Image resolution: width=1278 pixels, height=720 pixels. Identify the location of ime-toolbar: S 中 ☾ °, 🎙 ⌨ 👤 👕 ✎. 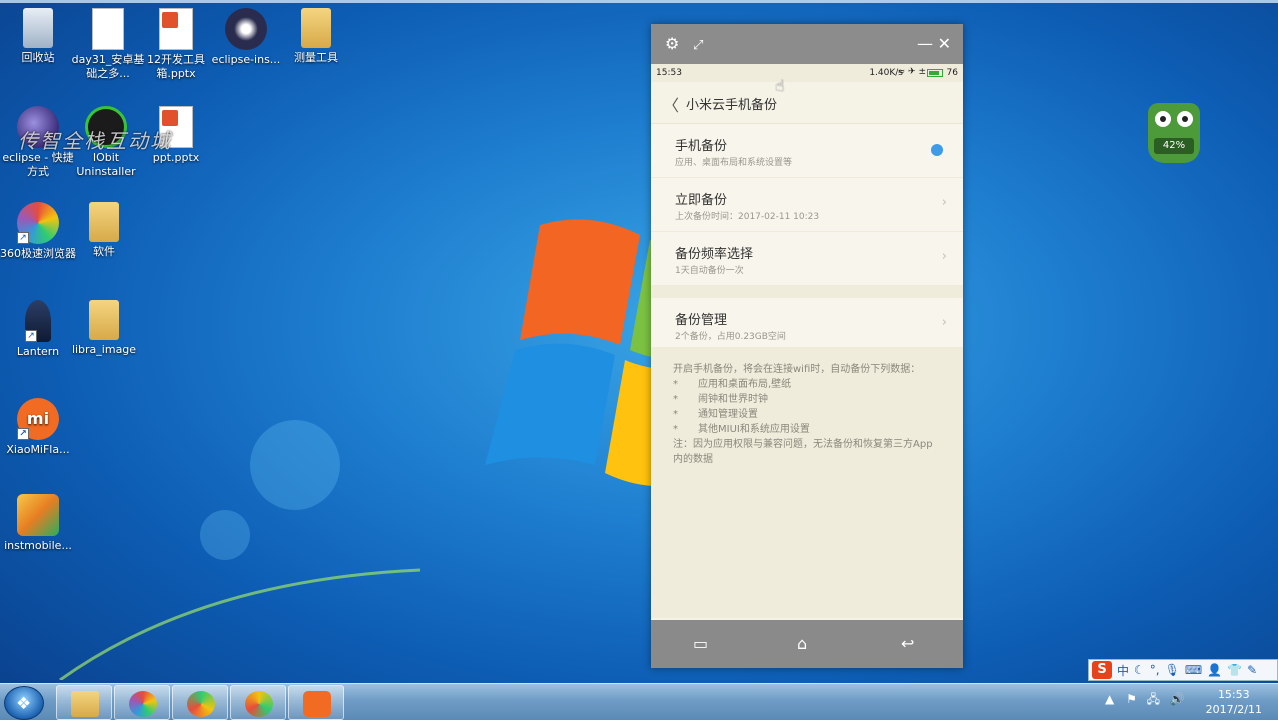
(1183, 670).